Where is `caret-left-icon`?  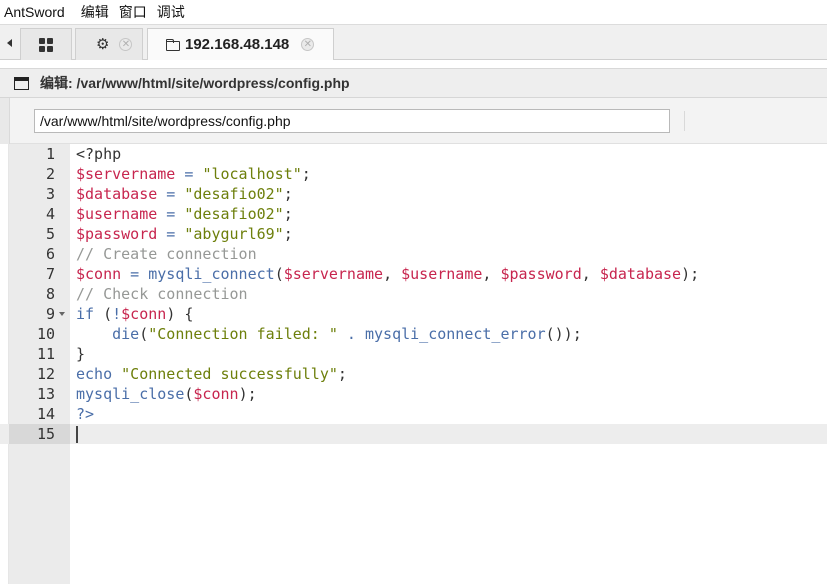
caret-left-icon is located at coordinates (9, 42).